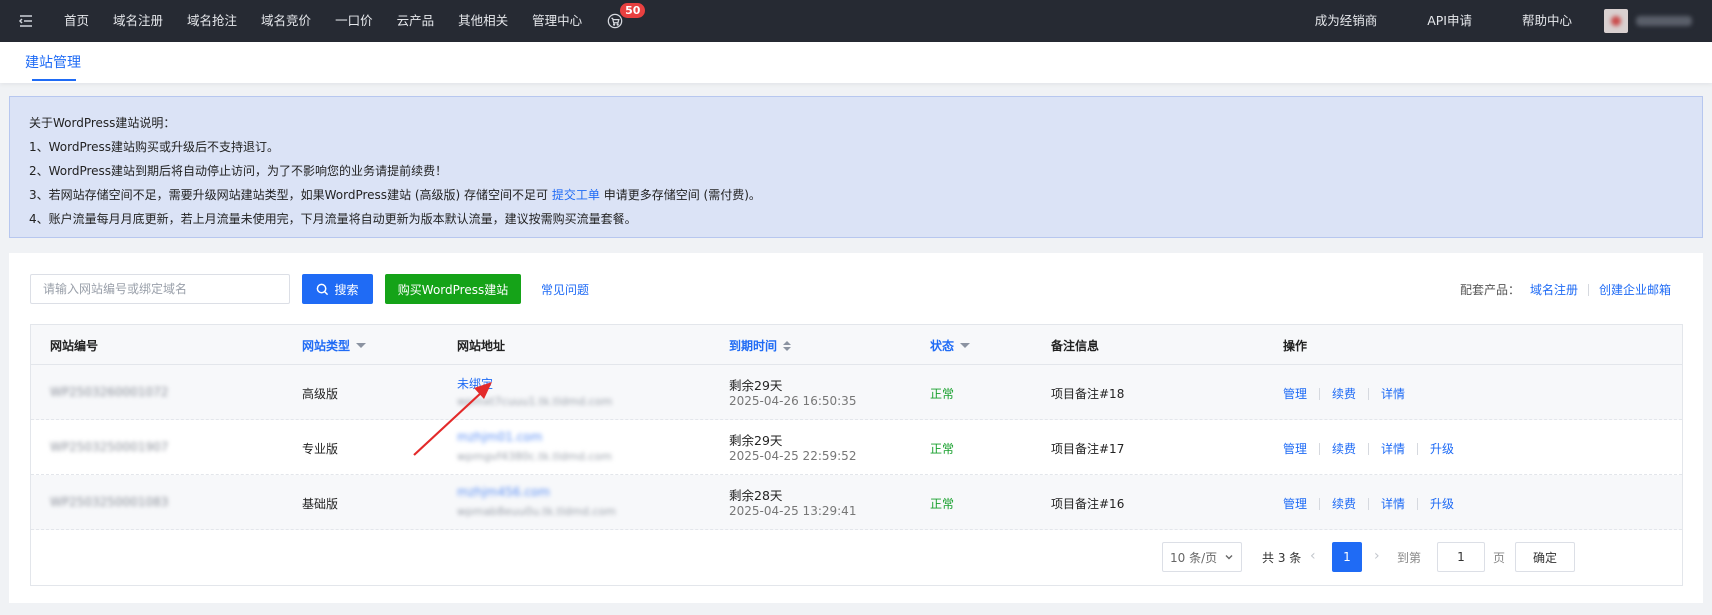  What do you see at coordinates (1075, 346) in the screenshot?
I see `header-note: 备注信息` at bounding box center [1075, 346].